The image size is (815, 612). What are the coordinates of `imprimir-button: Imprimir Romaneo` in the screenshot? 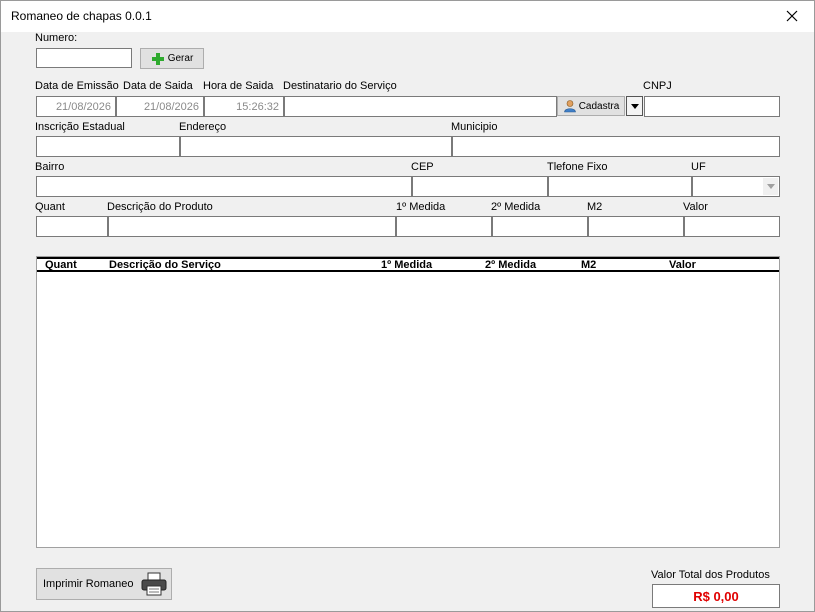 It's located at (104, 584).